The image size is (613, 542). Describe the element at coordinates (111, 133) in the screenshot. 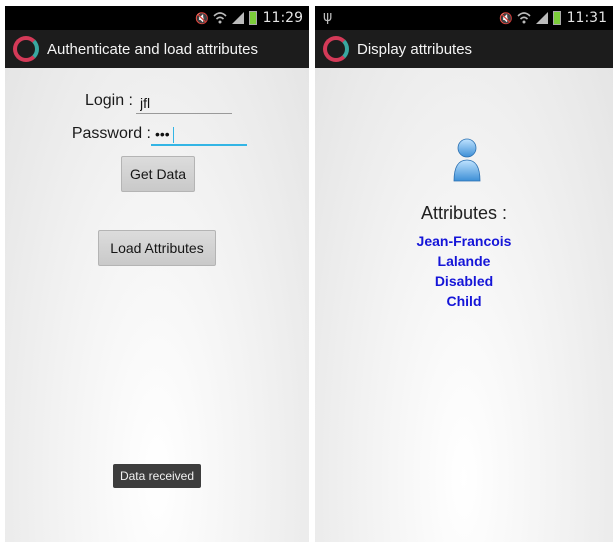

I see `password-label: Password :` at that location.